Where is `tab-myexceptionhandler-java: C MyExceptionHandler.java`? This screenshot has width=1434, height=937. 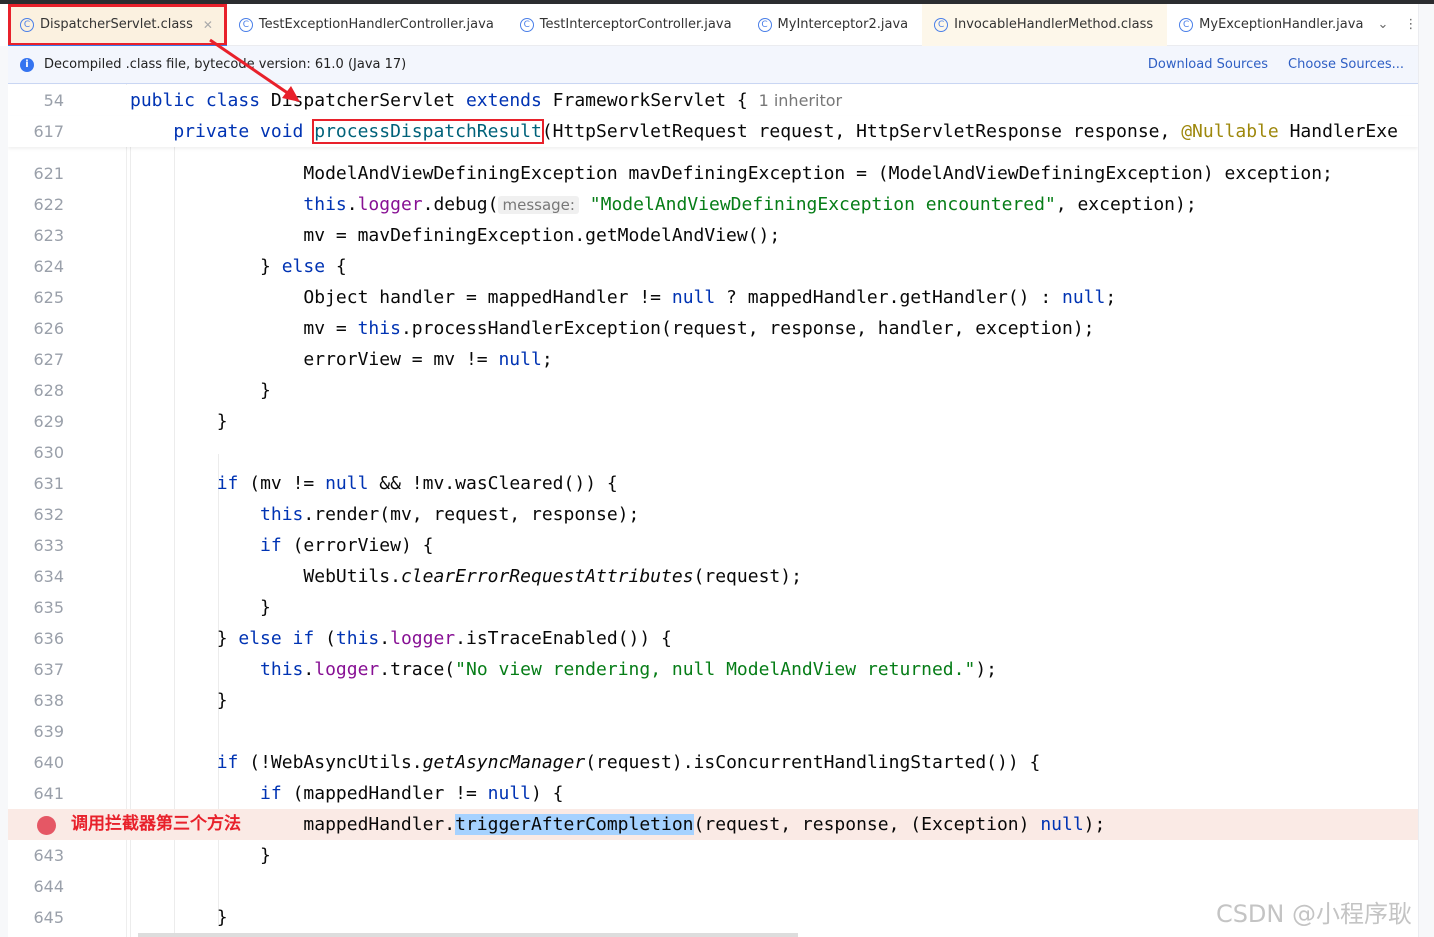
tab-myexceptionhandler-java: C MyExceptionHandler.java is located at coordinates (1272, 25).